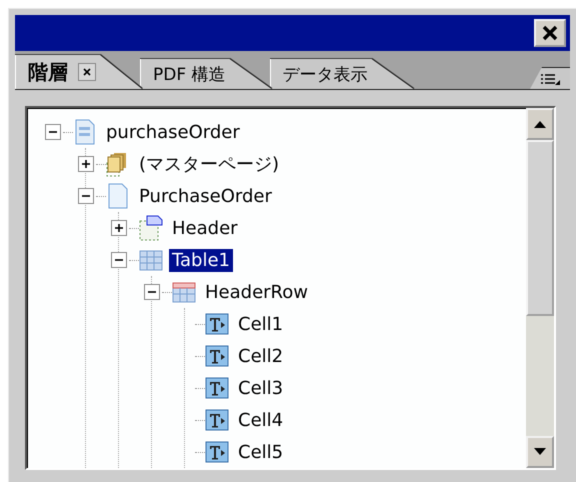  What do you see at coordinates (118, 196) in the screenshot?
I see `page-icon` at bounding box center [118, 196].